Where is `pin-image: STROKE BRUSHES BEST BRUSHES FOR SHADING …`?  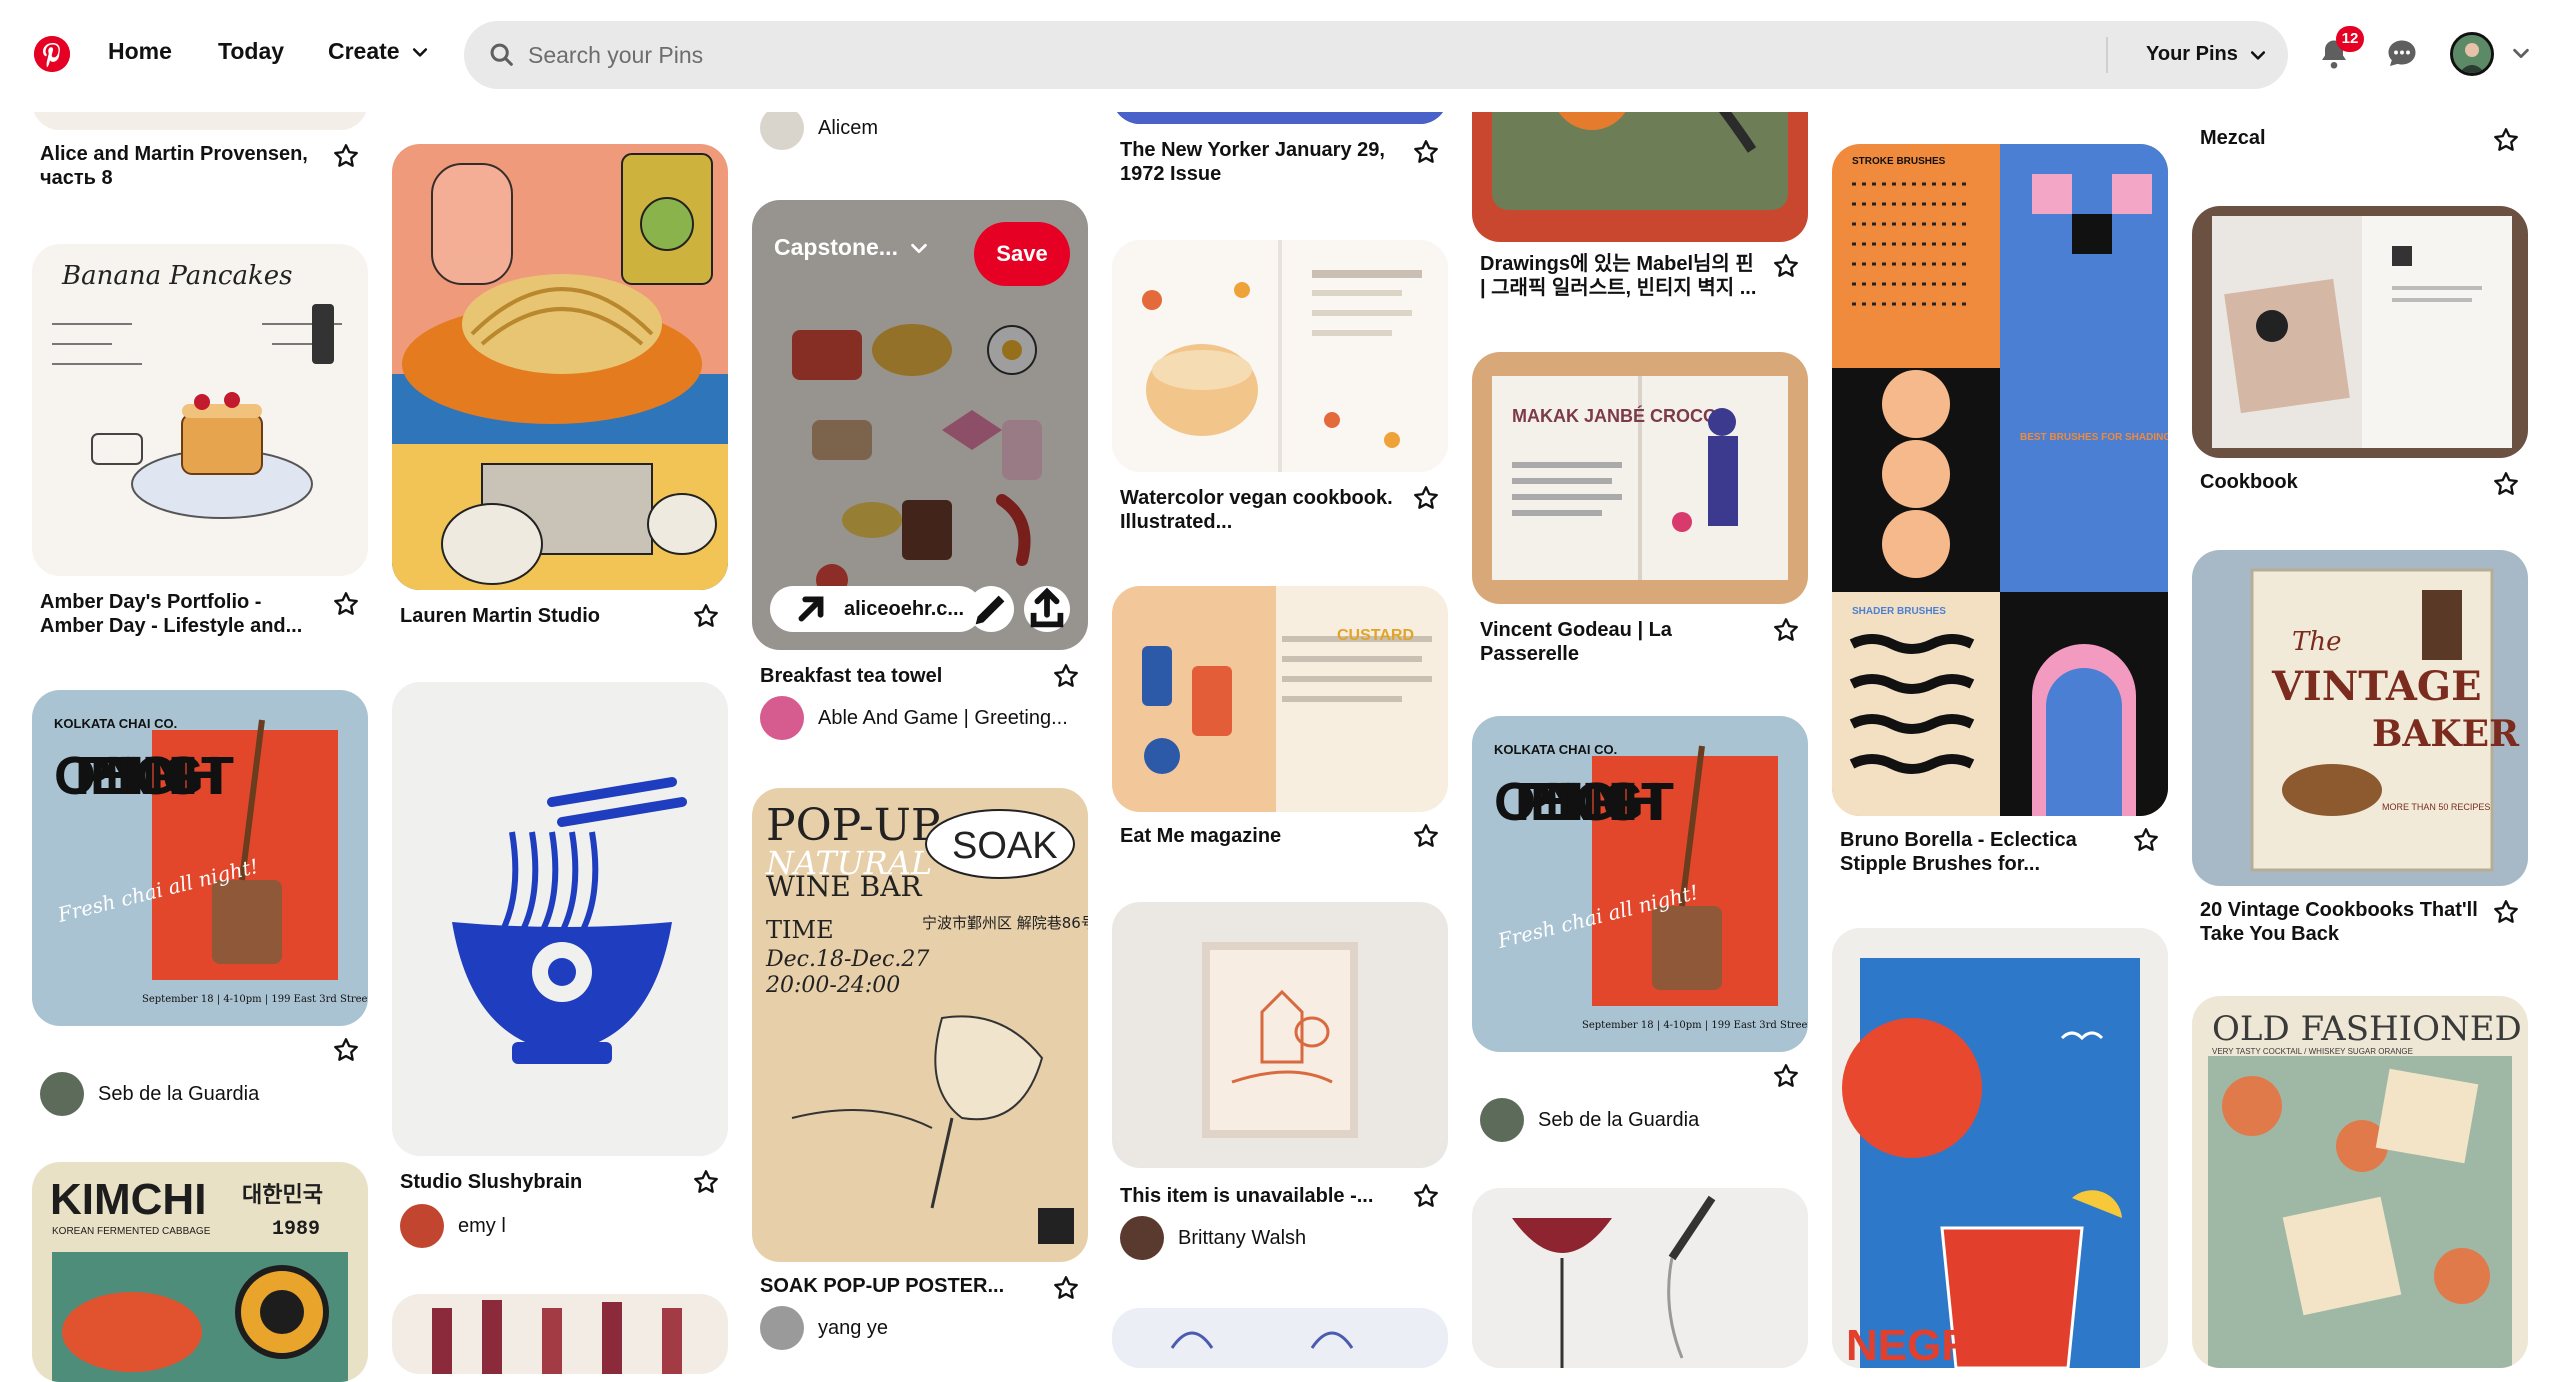 pin-image: STROKE BRUSHES BEST BRUSHES FOR SHADING … is located at coordinates (2000, 480).